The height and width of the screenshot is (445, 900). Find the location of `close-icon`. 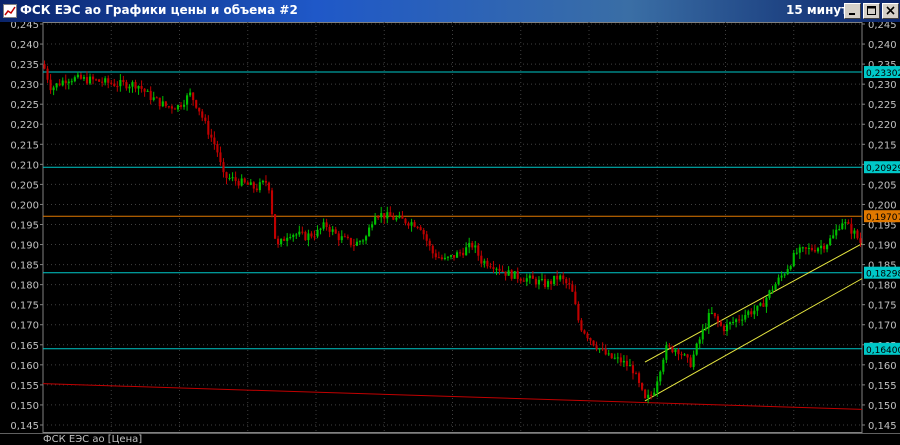

close-icon is located at coordinates (890, 10).